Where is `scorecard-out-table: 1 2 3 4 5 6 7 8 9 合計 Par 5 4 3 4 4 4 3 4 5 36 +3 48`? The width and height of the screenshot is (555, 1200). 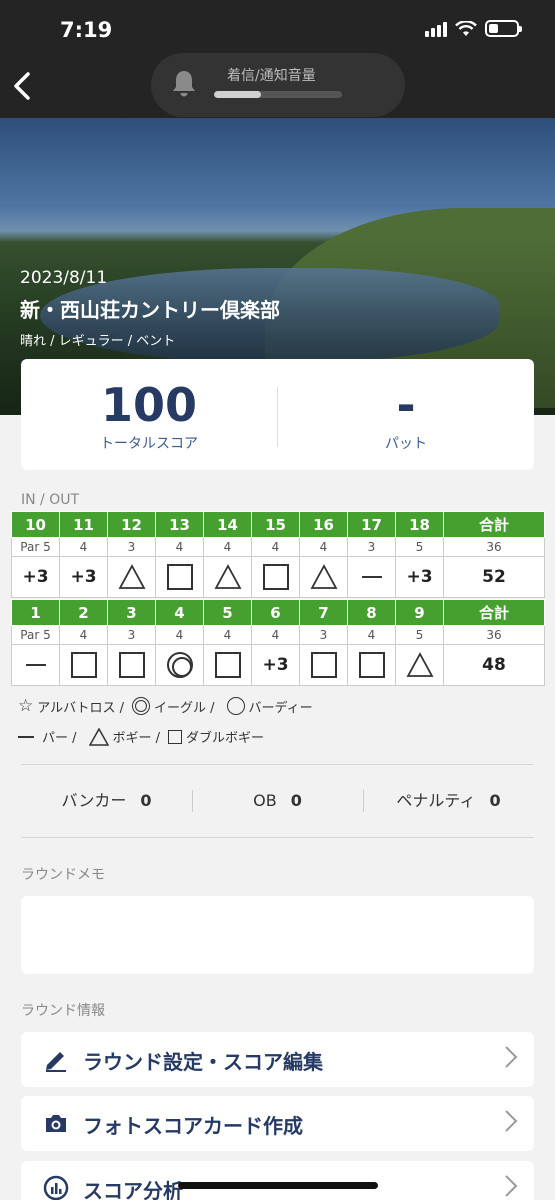
scorecard-out-table: 1 2 3 4 5 6 7 8 9 合計 Par 5 4 3 4 4 4 3 4 5 36 +3 48 is located at coordinates (278, 642).